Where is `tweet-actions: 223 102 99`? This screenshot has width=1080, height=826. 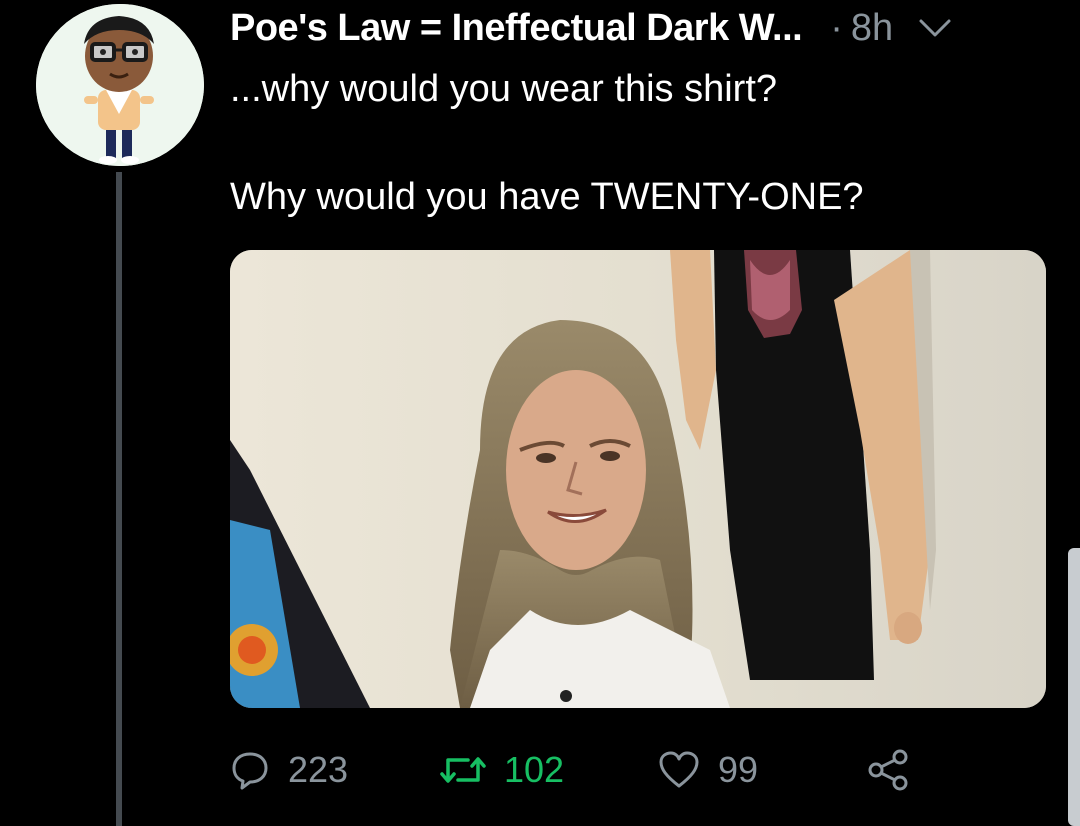
tweet-actions: 223 102 99 is located at coordinates (590, 770).